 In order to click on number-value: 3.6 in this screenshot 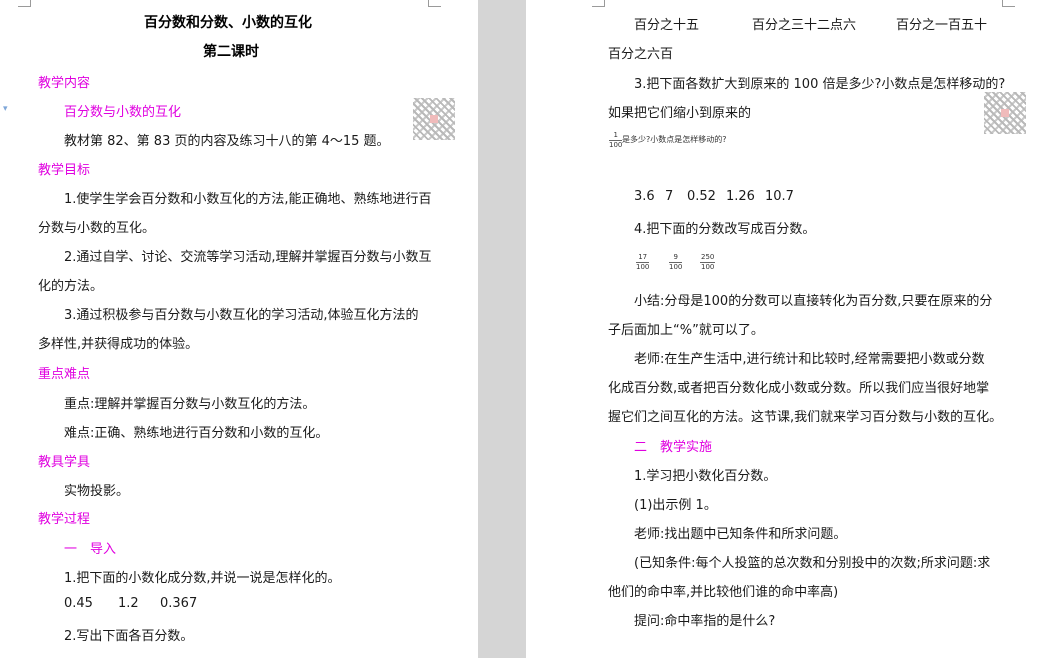, I will do `click(644, 196)`.